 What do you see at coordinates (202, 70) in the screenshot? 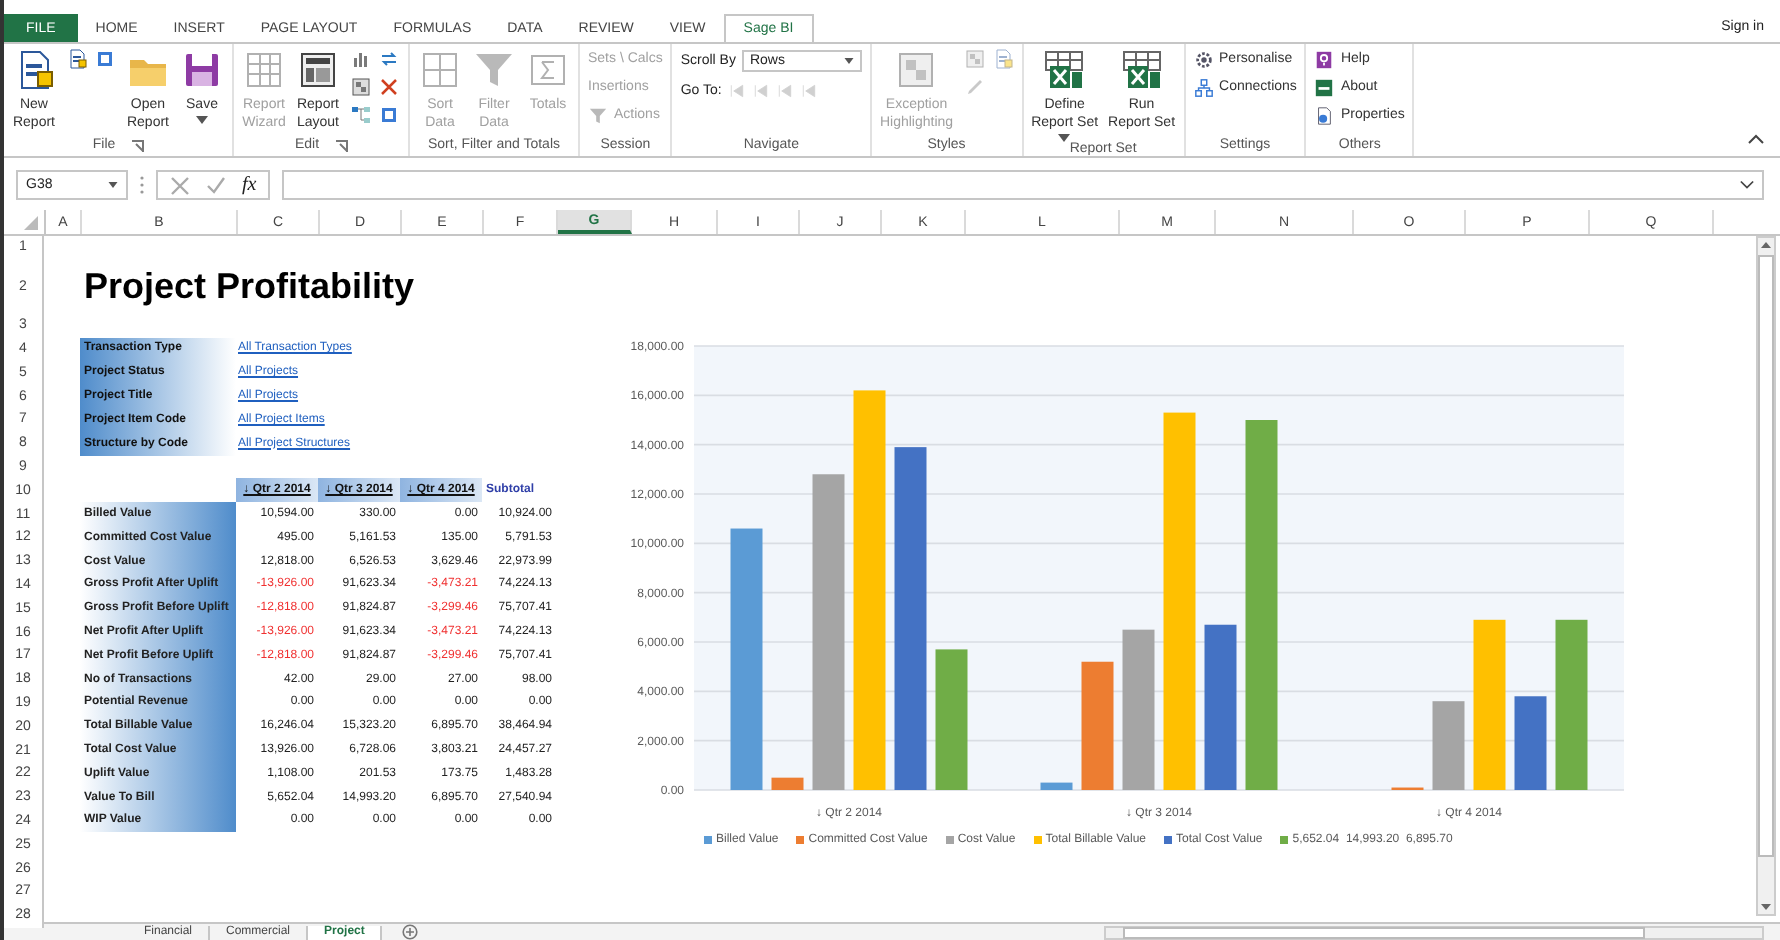
I see `save-icon` at bounding box center [202, 70].